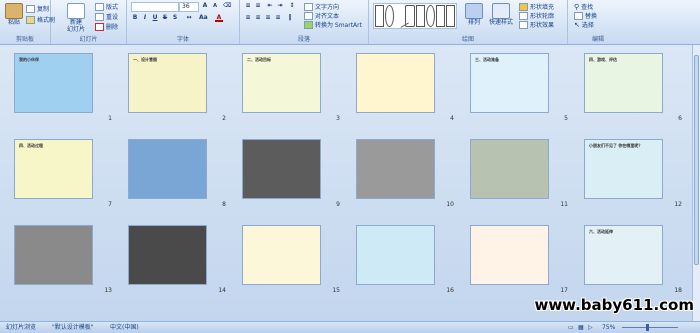  What do you see at coordinates (678, 290) in the screenshot?
I see `slide-number: 18` at bounding box center [678, 290].